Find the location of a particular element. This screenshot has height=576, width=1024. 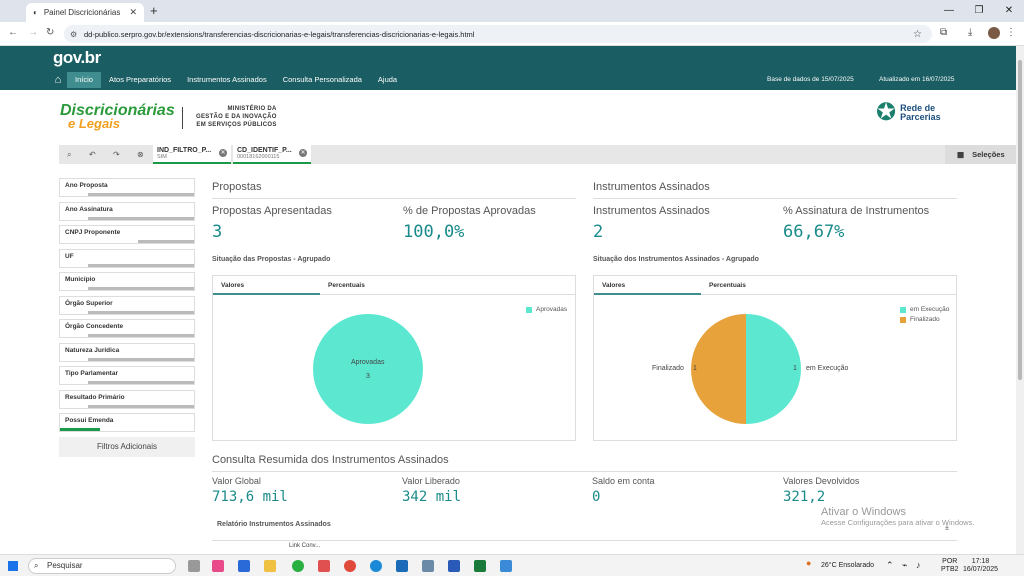

filter-orgao-superior: Órgão Superior is located at coordinates (127, 305).